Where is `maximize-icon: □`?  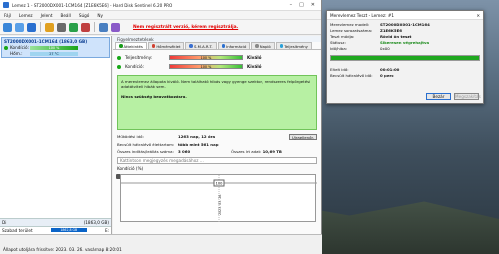
maximize-icon: □ is located at coordinates (301, 5).